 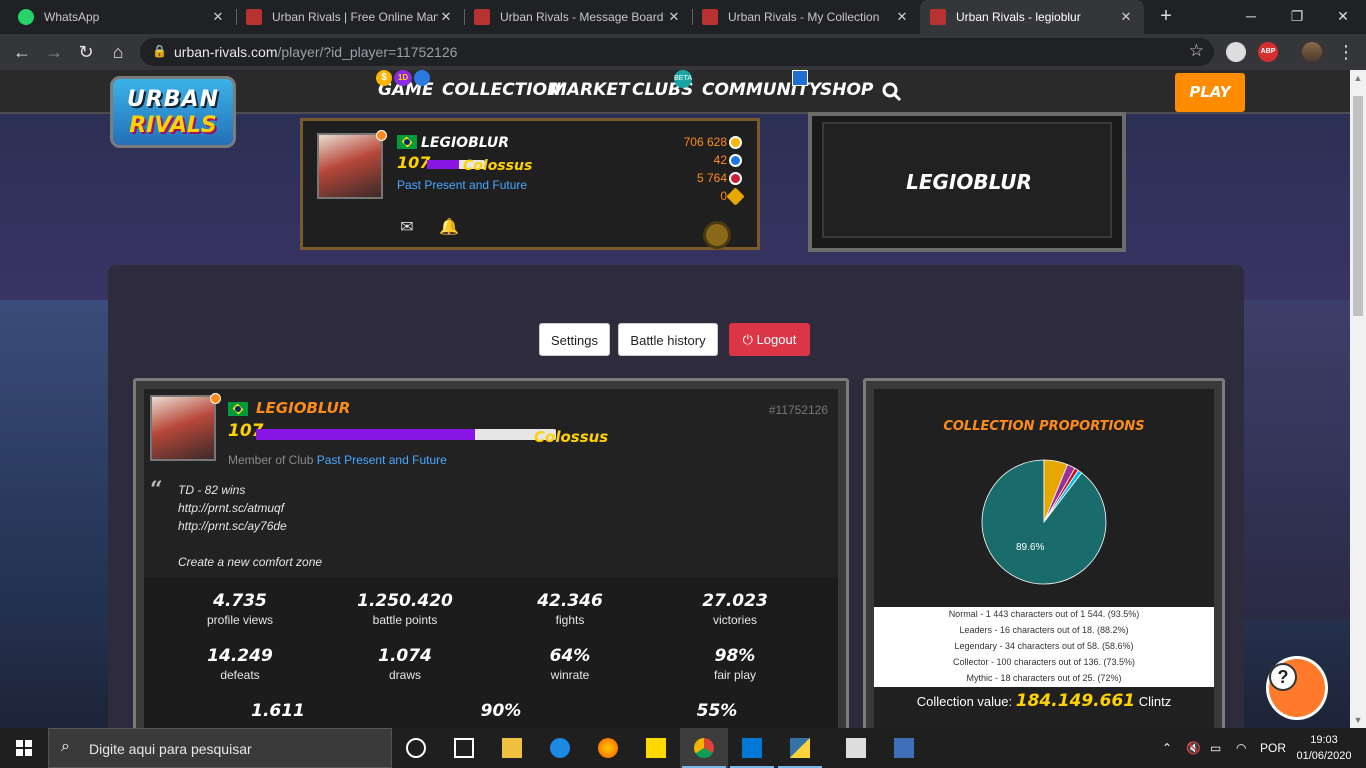 What do you see at coordinates (501, 90) in the screenshot?
I see `nav-collection: COLLECTION` at bounding box center [501, 90].